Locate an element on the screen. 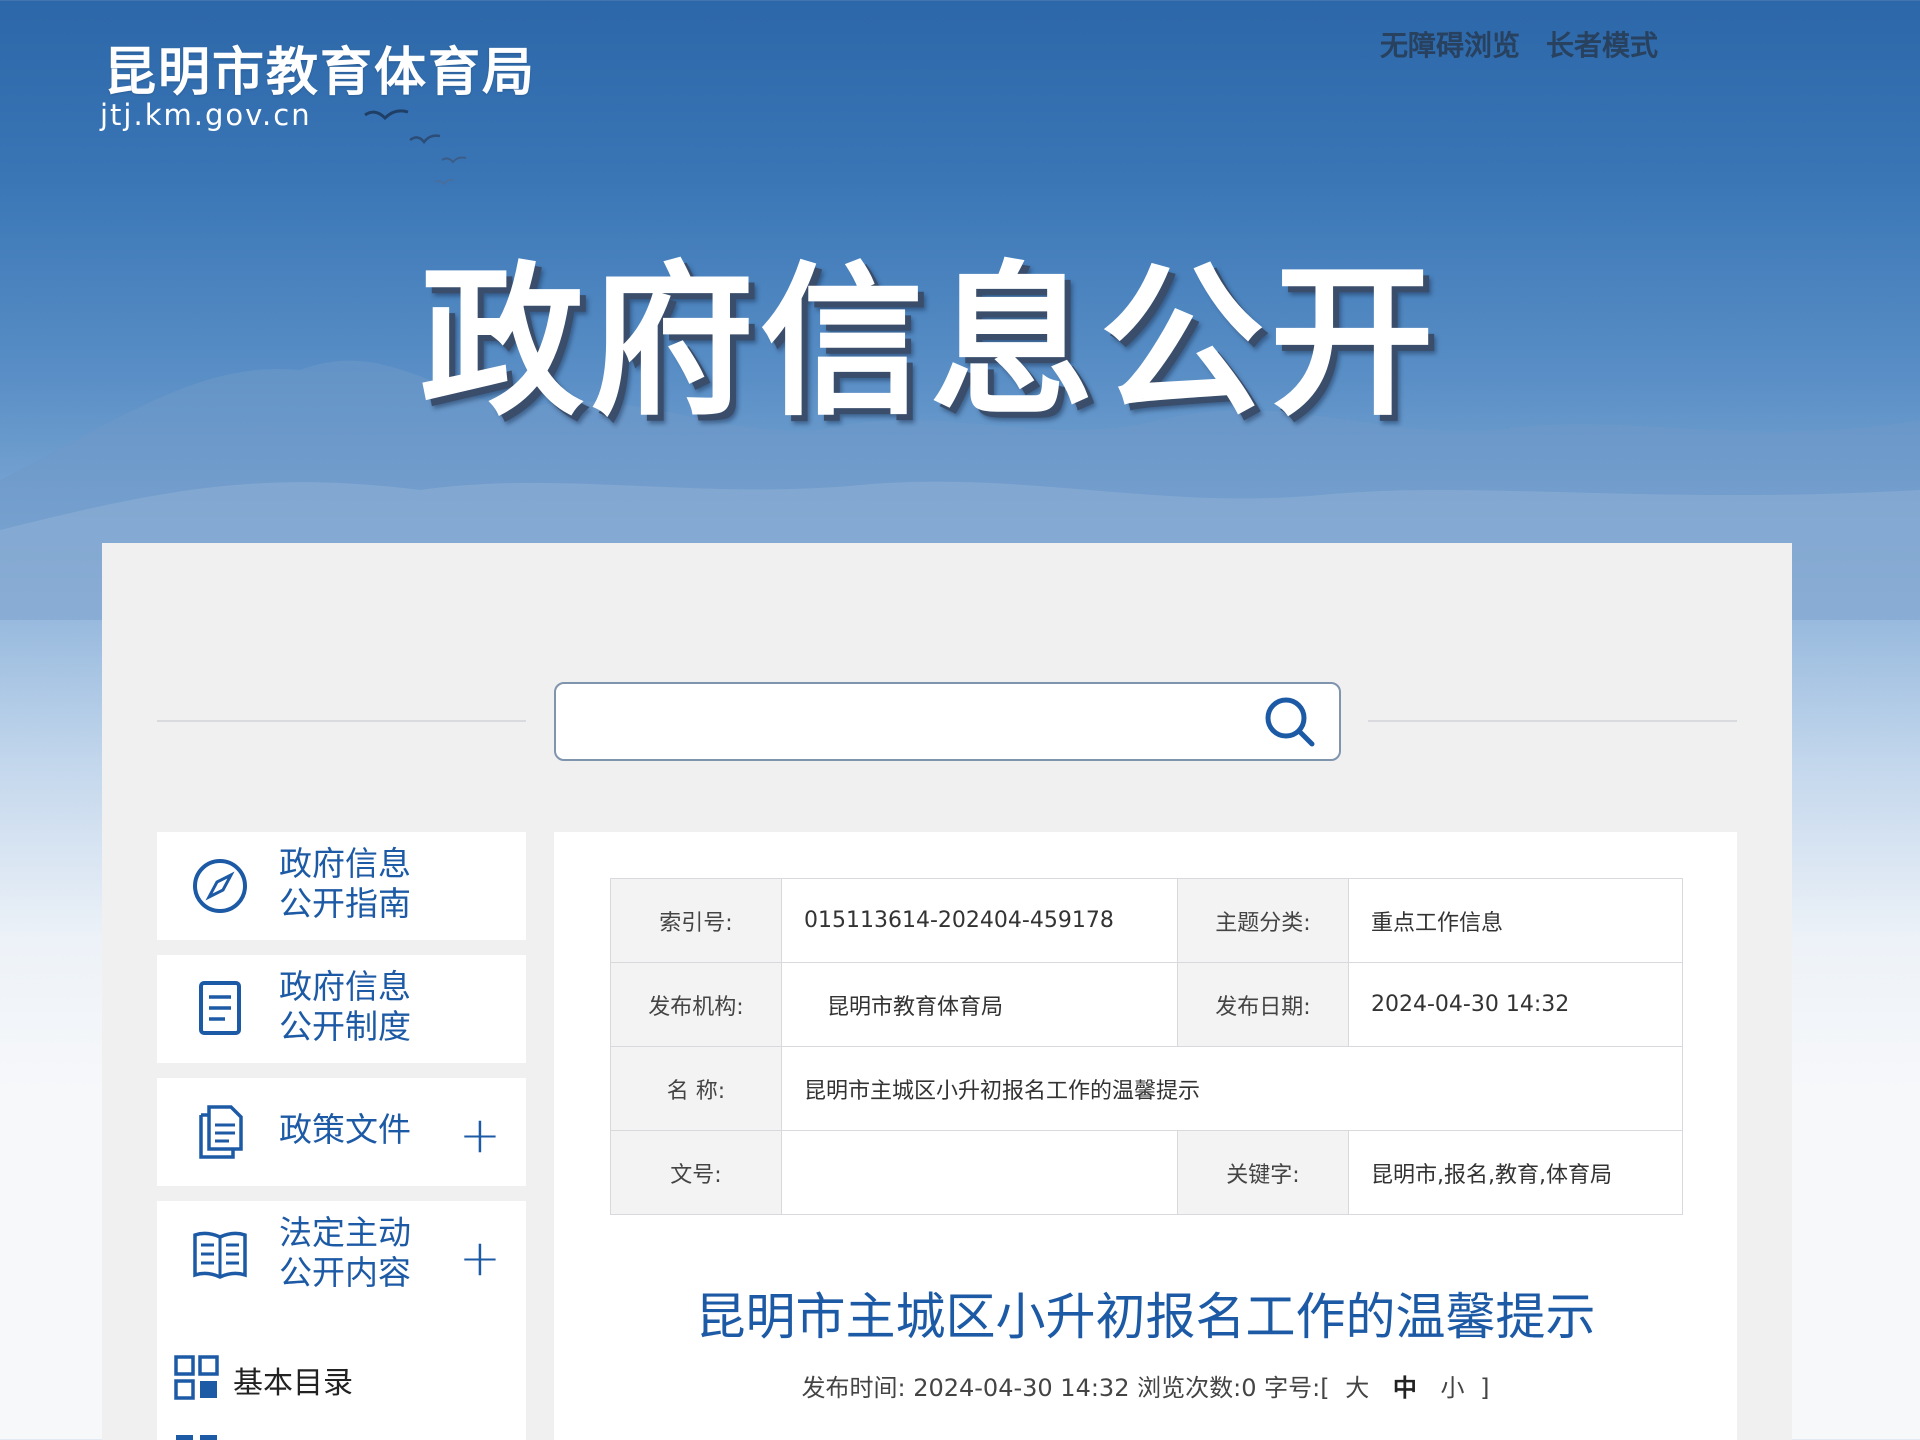 The height and width of the screenshot is (1440, 1920). compass-icon is located at coordinates (220, 886).